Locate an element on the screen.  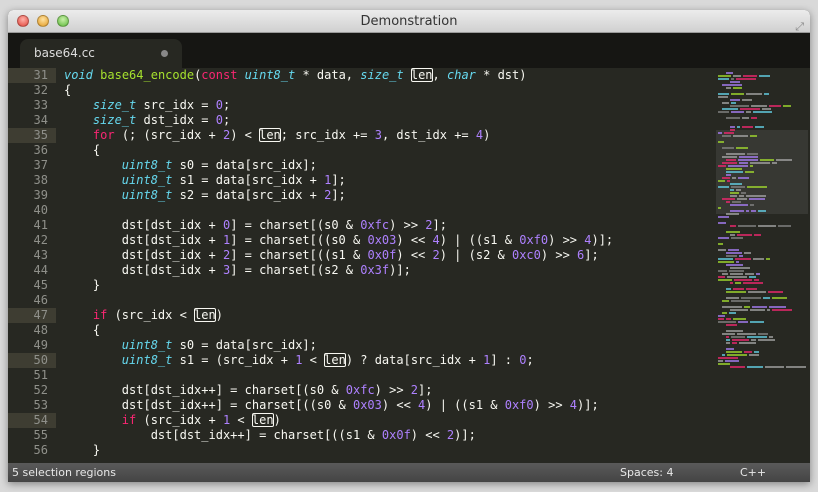
minimap is located at coordinates (762, 265).